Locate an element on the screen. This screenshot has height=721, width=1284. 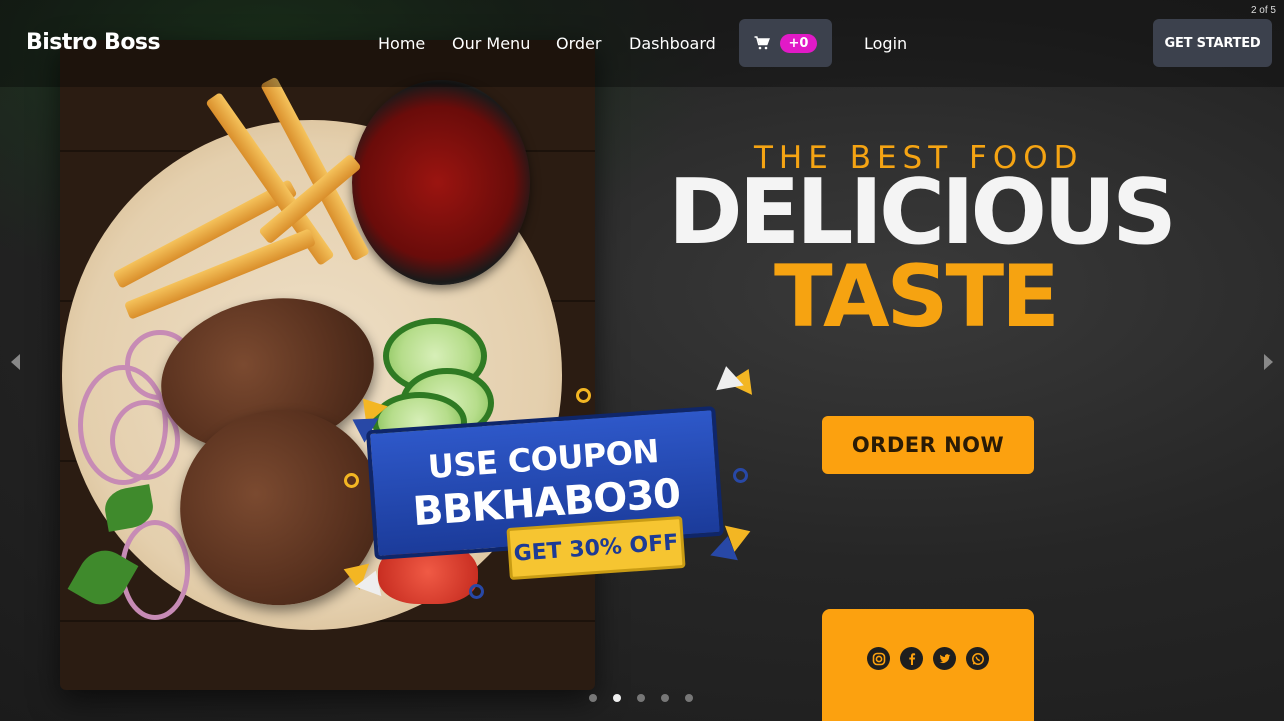
carousel-dot-active is located at coordinates (617, 698).